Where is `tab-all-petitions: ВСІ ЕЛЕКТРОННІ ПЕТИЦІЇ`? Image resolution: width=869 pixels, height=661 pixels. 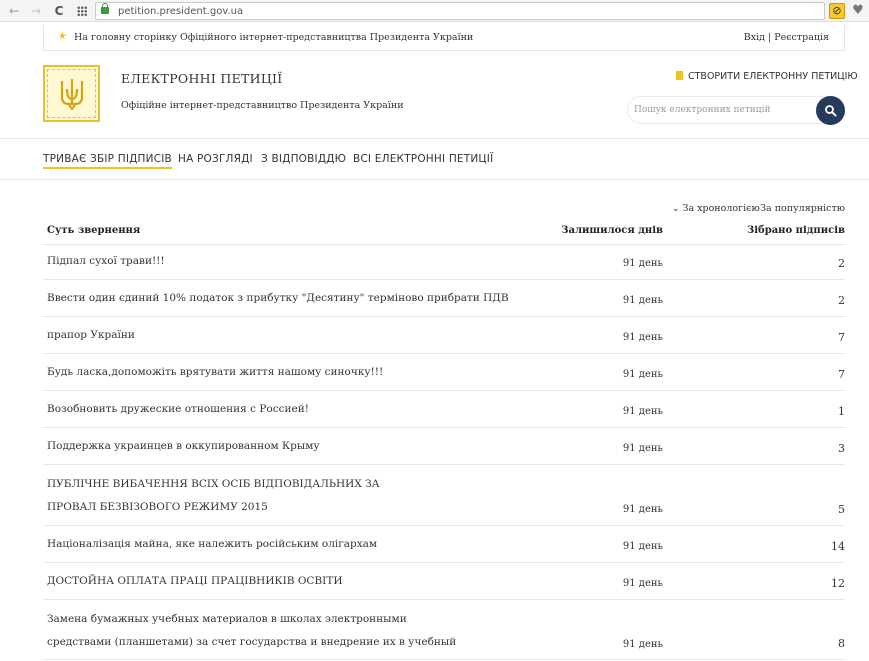
tab-all-petitions: ВСІ ЕЛЕКТРОННІ ПЕТИЦІЇ is located at coordinates (423, 159).